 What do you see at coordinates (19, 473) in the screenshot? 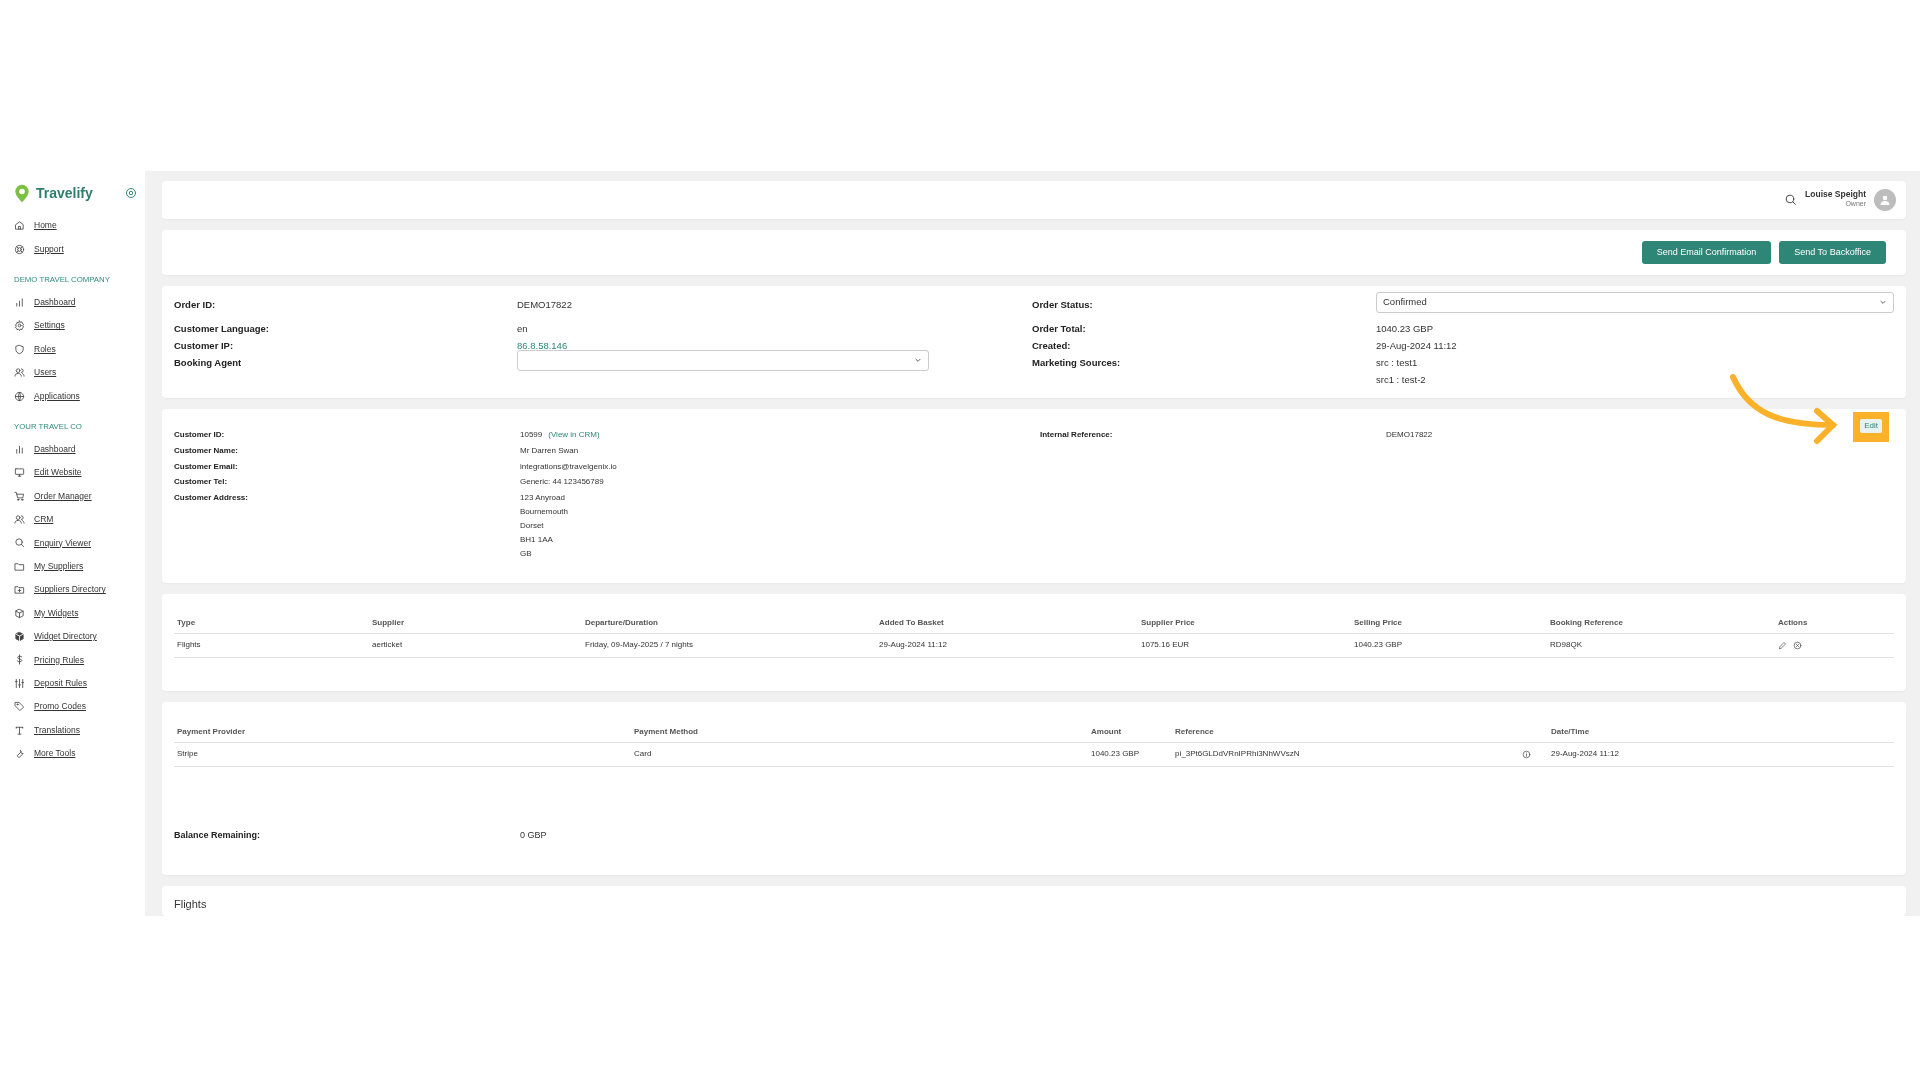
I see `monitor-icon` at bounding box center [19, 473].